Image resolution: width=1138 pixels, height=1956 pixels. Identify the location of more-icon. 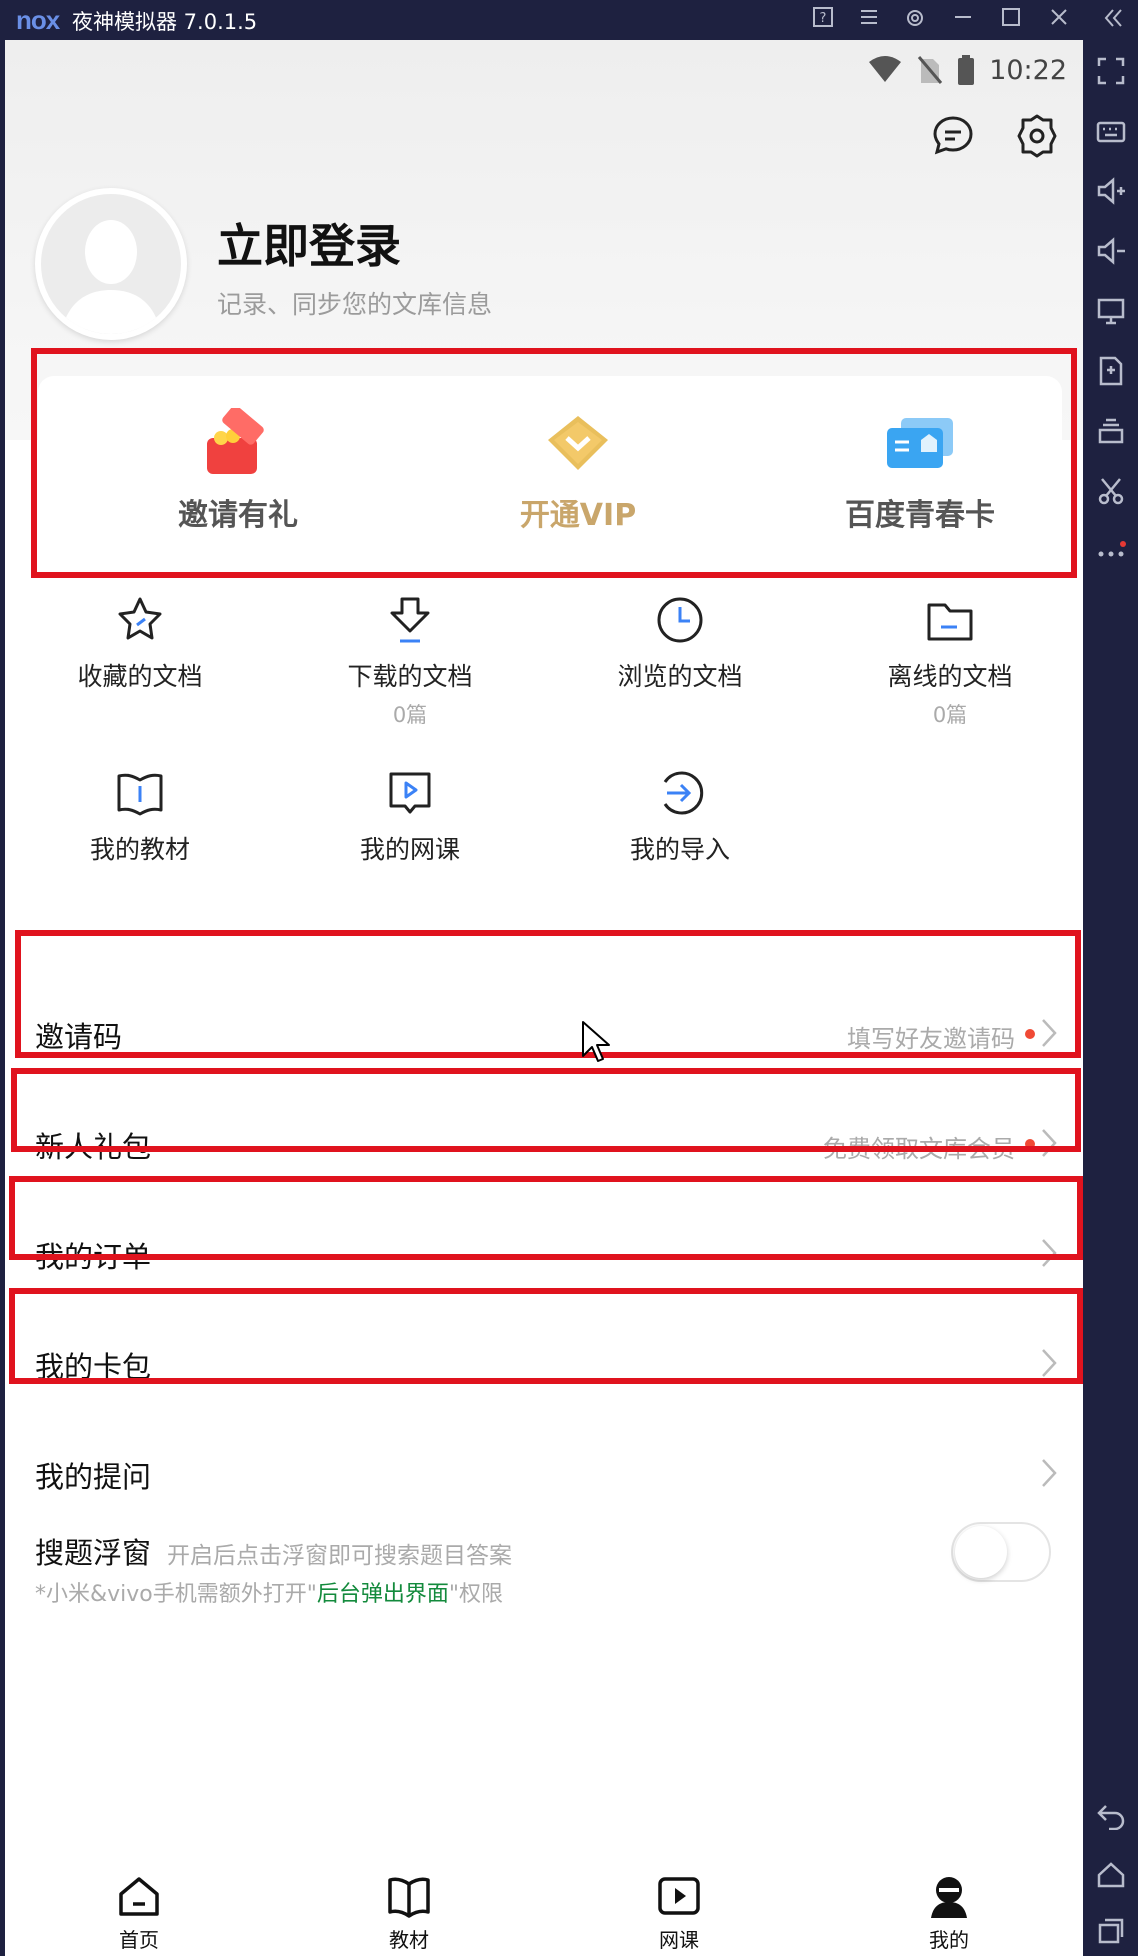
(1111, 551).